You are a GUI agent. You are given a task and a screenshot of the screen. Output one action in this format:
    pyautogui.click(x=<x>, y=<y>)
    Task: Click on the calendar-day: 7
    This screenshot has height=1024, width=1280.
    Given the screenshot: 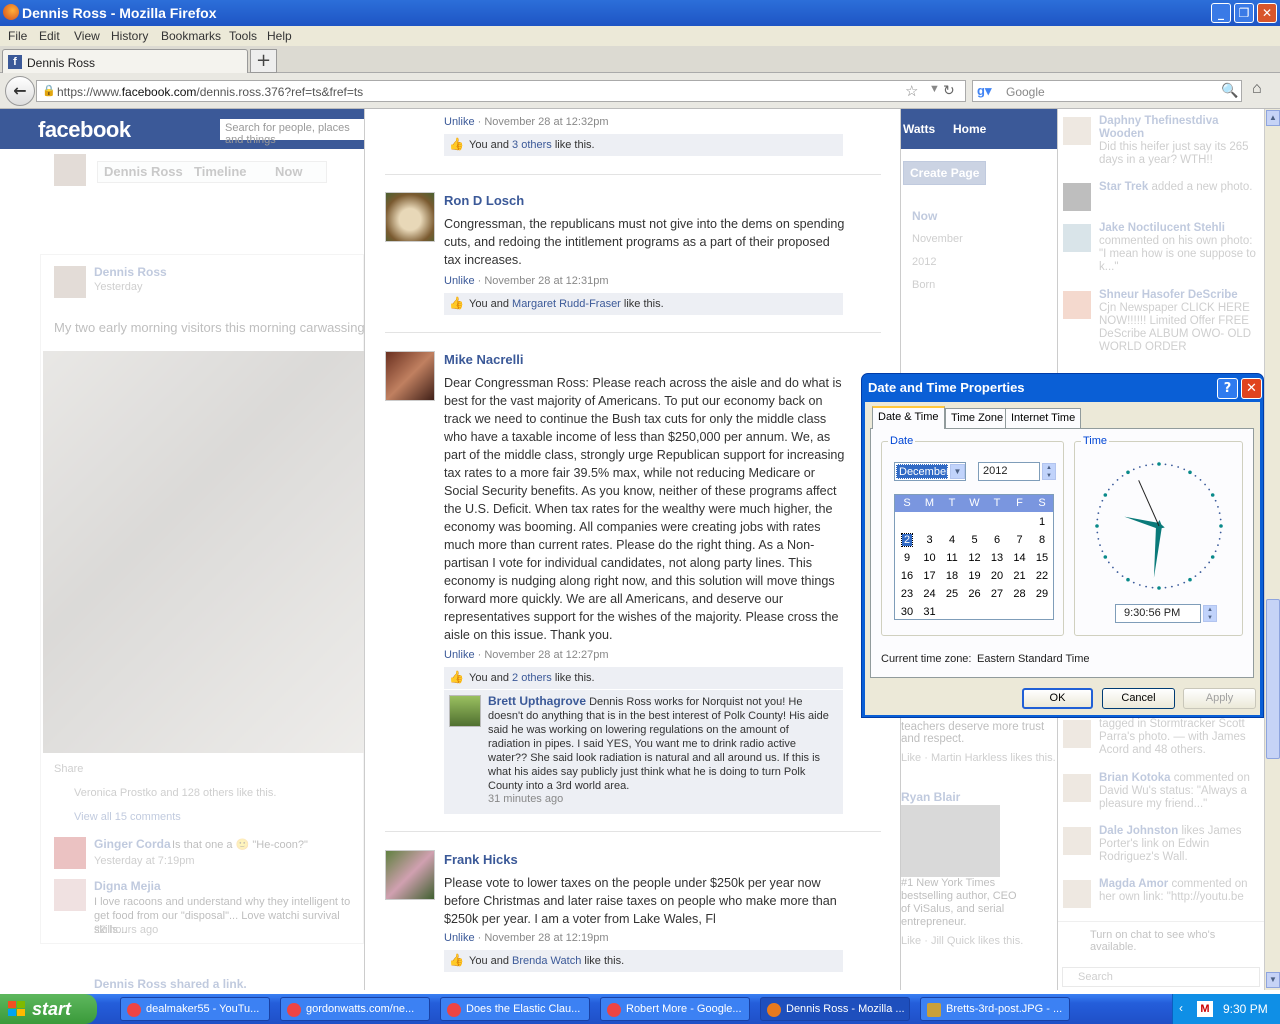 What is the action you would take?
    pyautogui.click(x=1020, y=540)
    